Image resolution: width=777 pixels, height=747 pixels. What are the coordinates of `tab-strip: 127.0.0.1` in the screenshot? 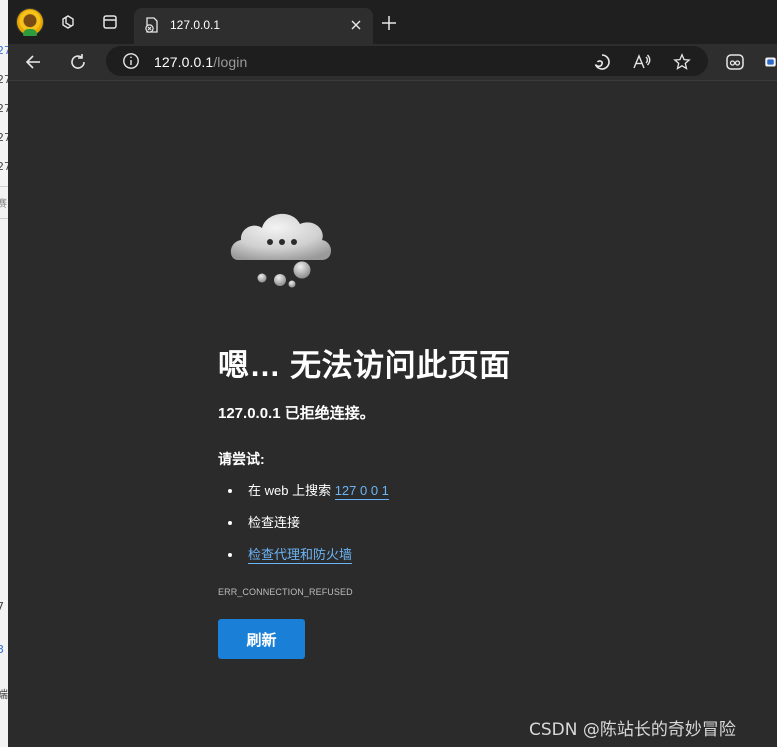 It's located at (392, 22).